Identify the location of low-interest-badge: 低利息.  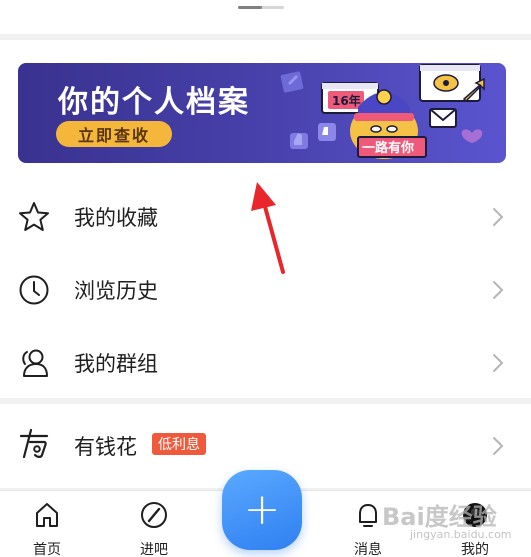
(179, 444).